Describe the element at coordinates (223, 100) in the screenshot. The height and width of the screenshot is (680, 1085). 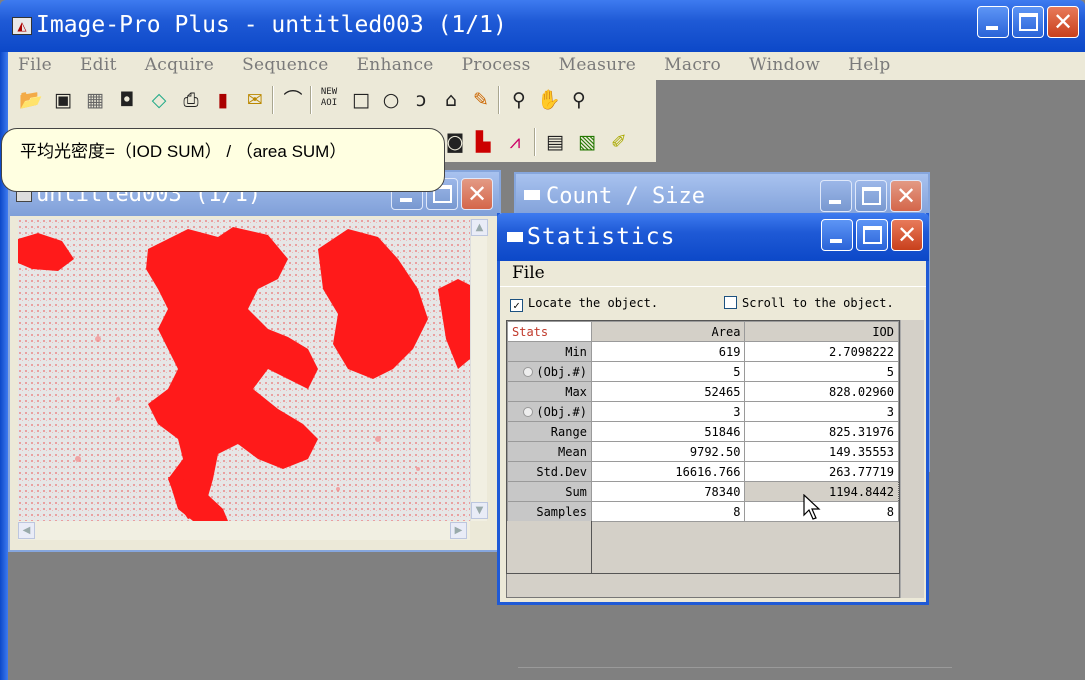
I see `database-icon: ▮` at that location.